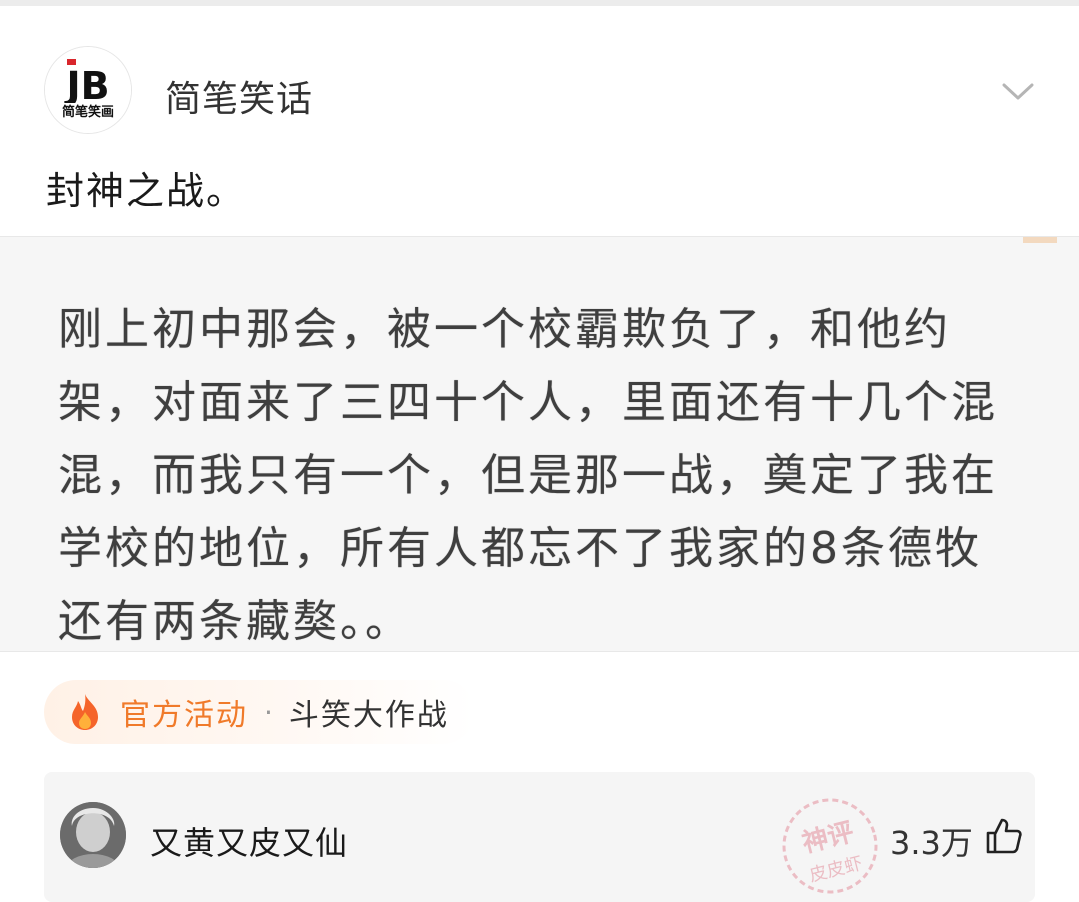 This screenshot has width=1079, height=902. What do you see at coordinates (931, 843) in the screenshot?
I see `like-count: 3.3万` at bounding box center [931, 843].